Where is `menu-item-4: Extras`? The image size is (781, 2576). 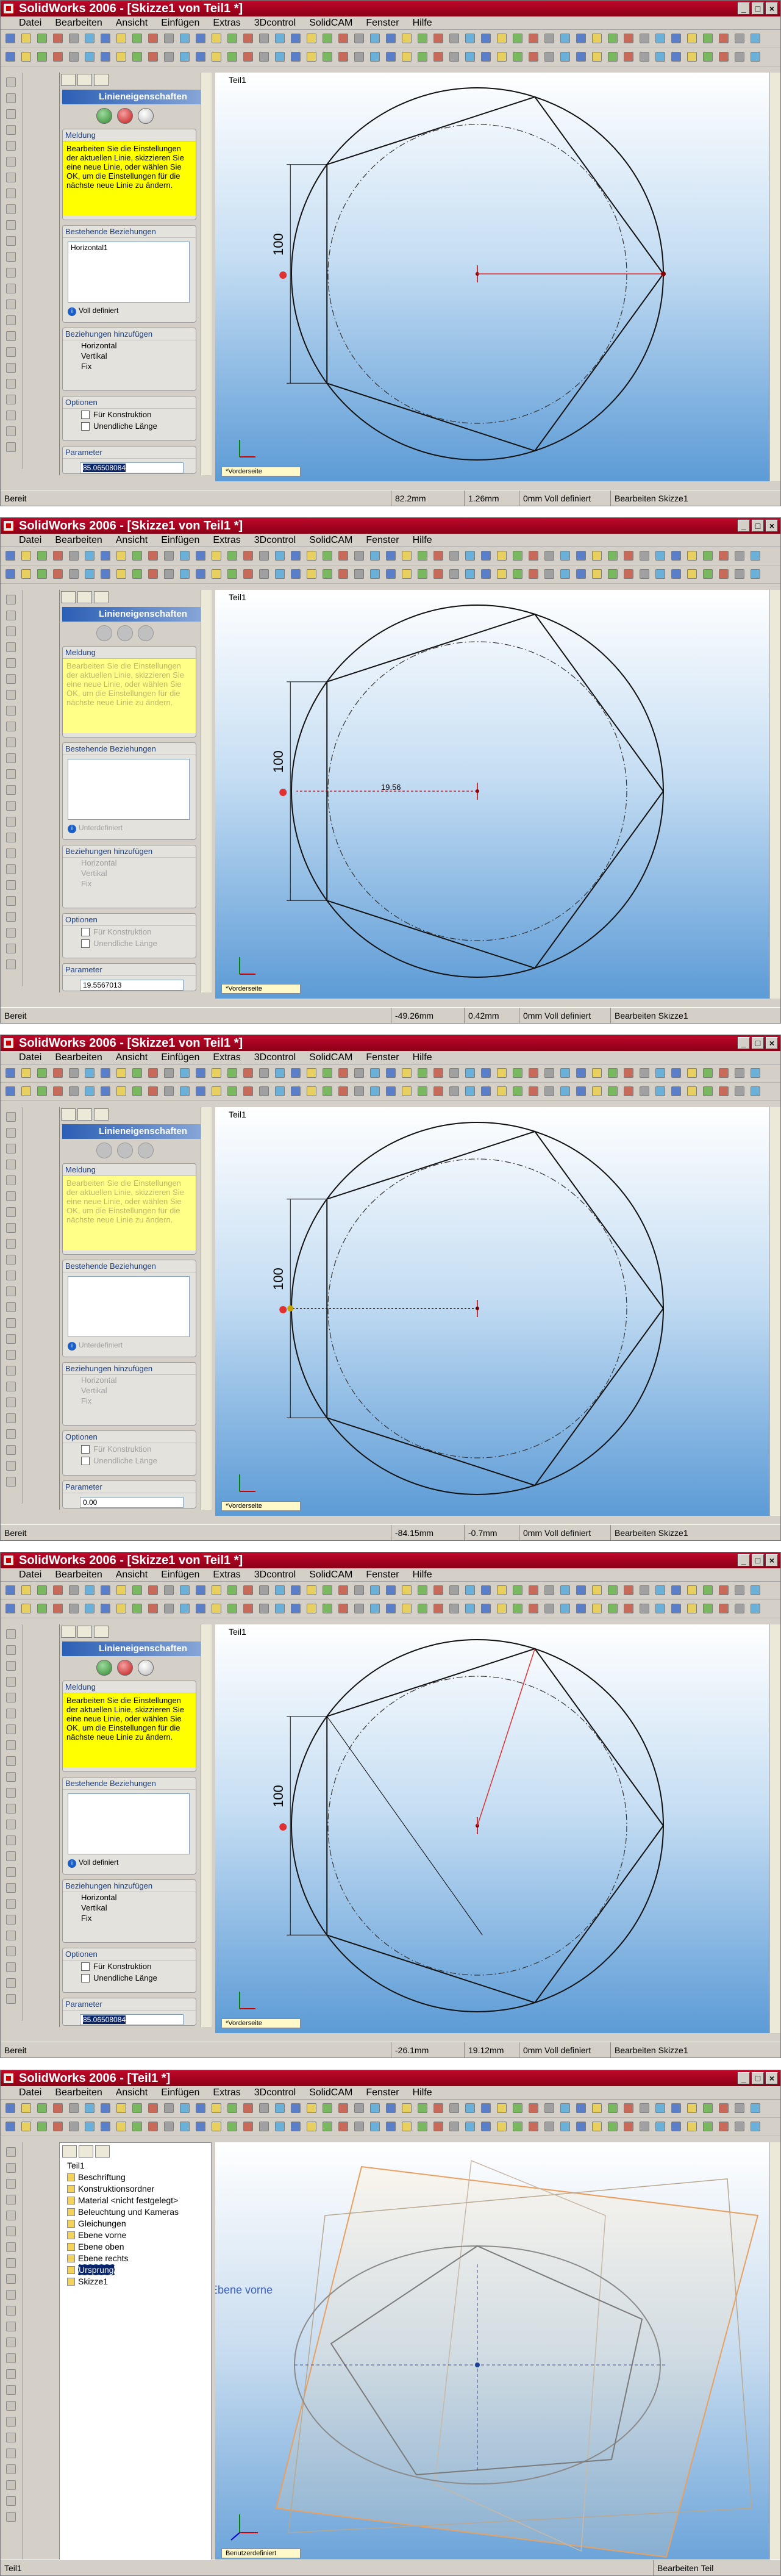 menu-item-4: Extras is located at coordinates (226, 541).